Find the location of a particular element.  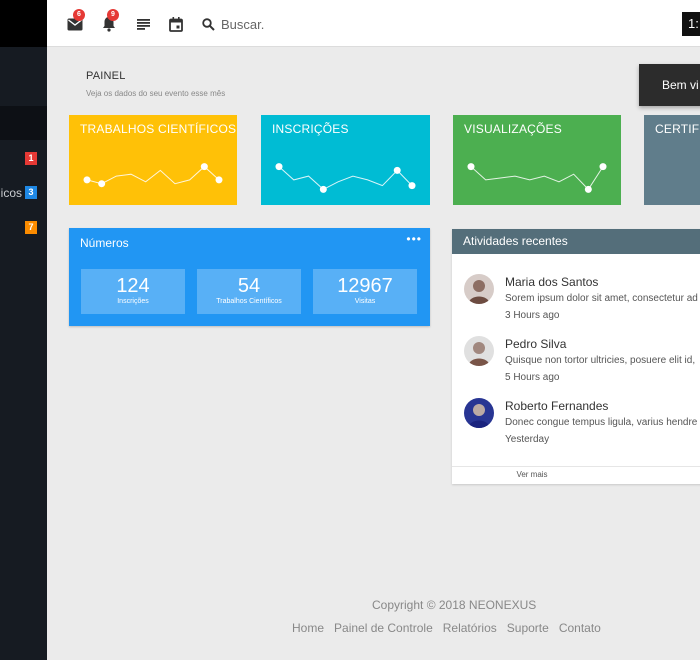

stat-card-title: CERTIFI is located at coordinates (677, 129).